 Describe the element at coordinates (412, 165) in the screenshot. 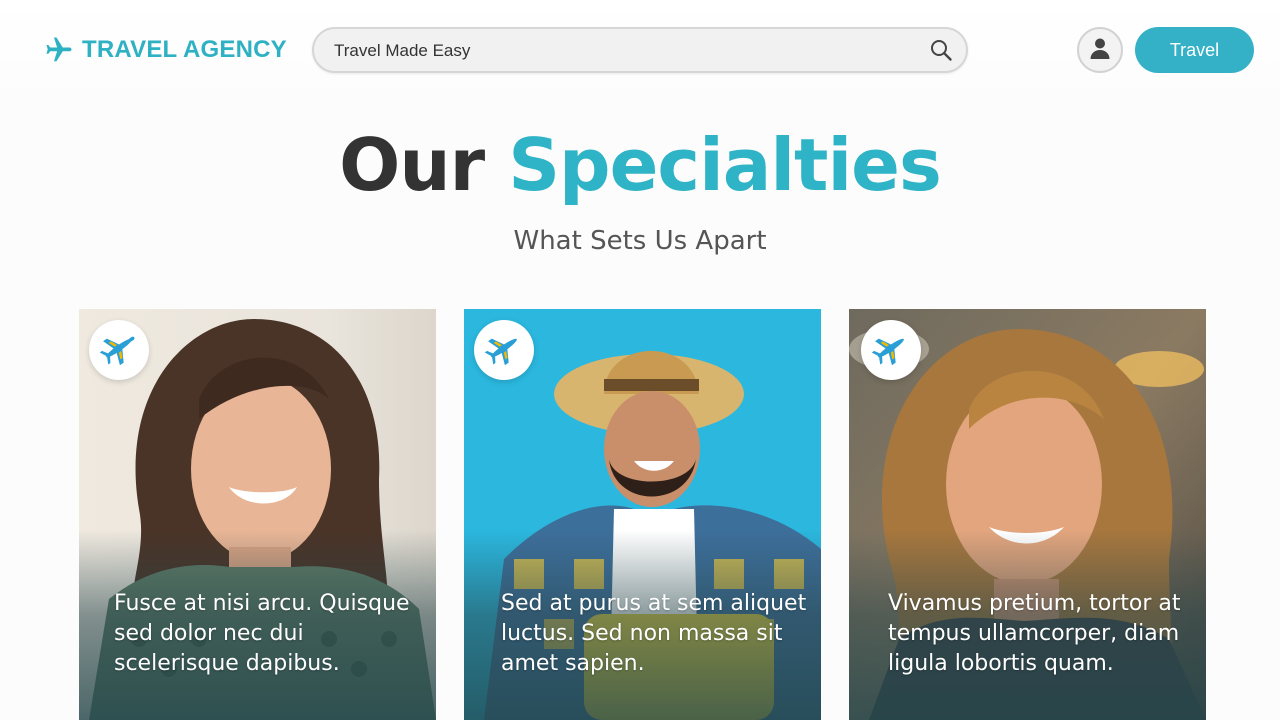

I see `title-part-1: Our` at that location.